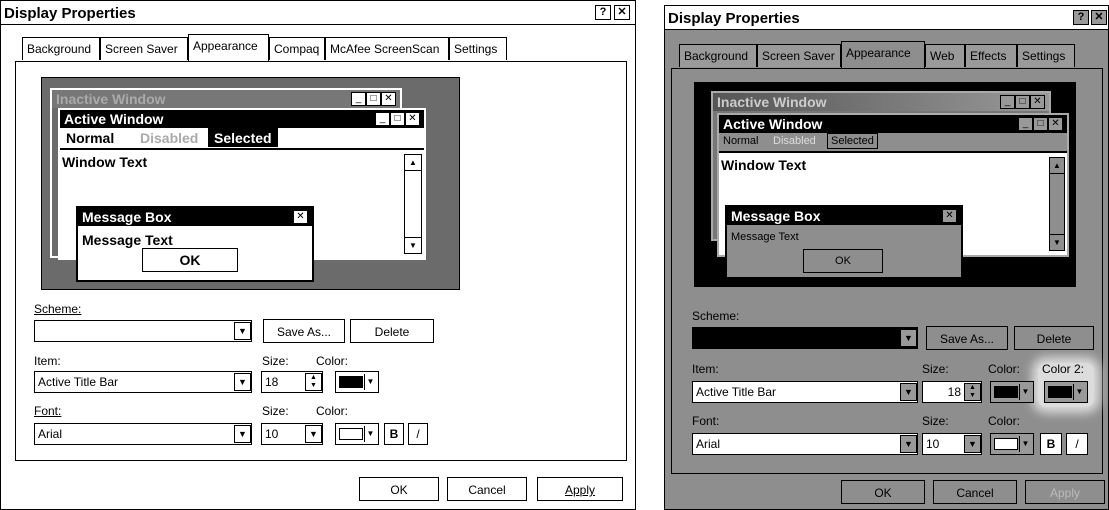  Describe the element at coordinates (1063, 369) in the screenshot. I see `color2-label: Color 2:` at that location.